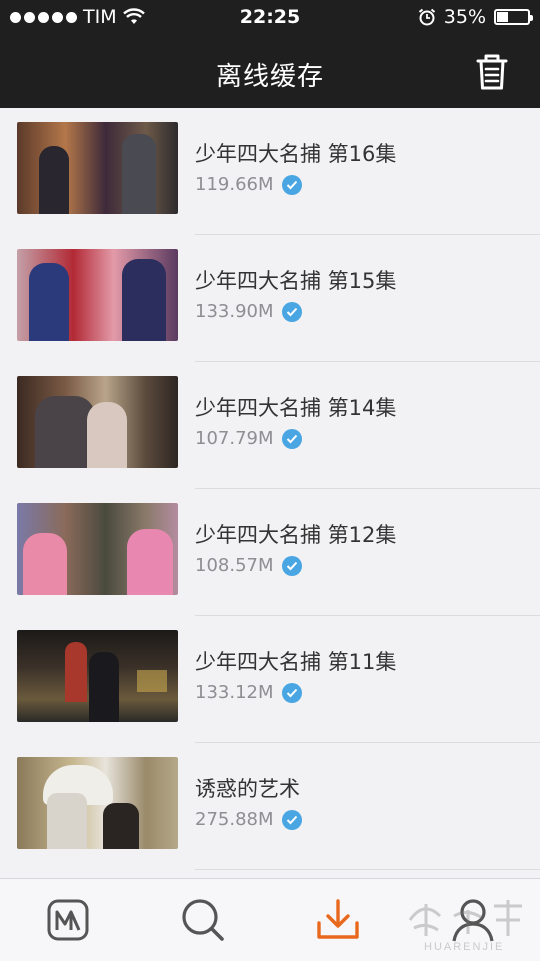 This screenshot has width=540, height=961. Describe the element at coordinates (234, 692) in the screenshot. I see `file-size: 133.12M` at that location.